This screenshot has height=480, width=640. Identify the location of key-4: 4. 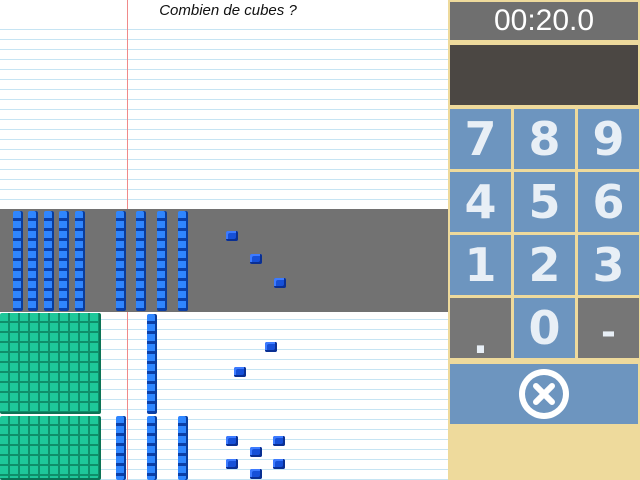
(480, 202).